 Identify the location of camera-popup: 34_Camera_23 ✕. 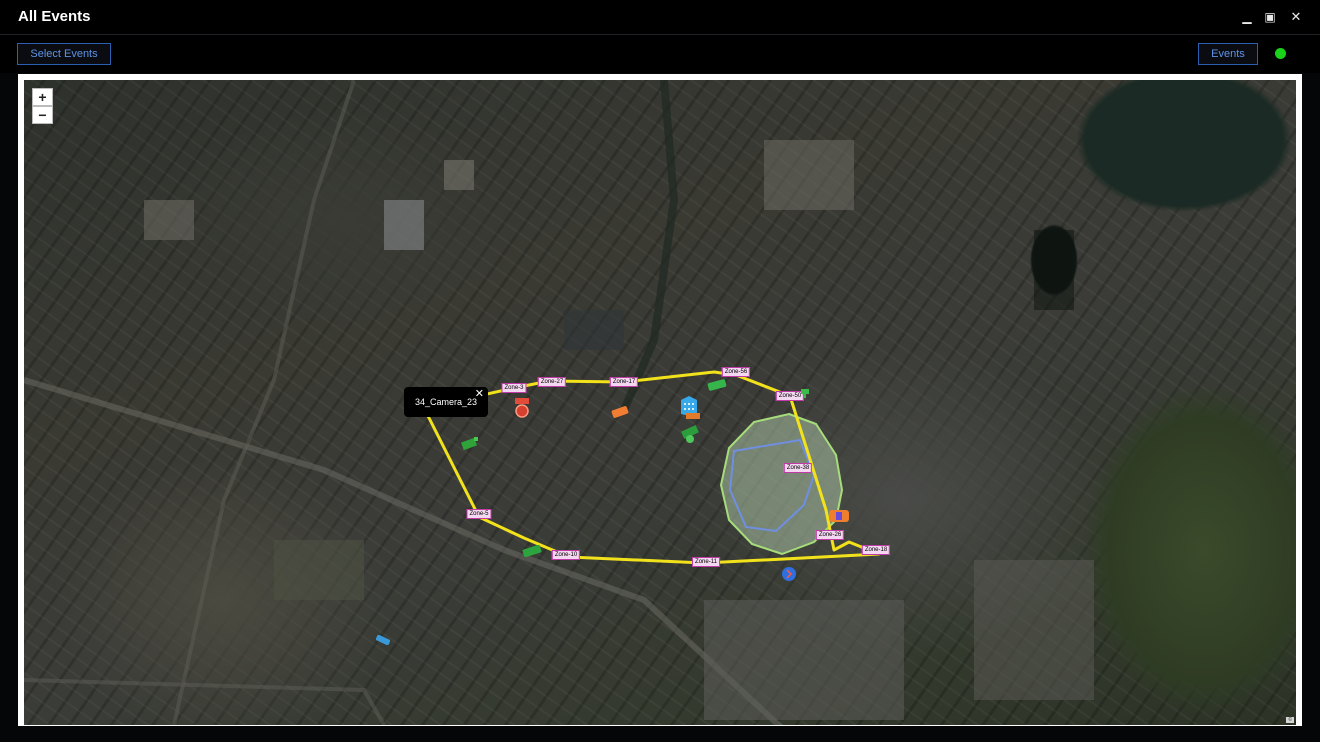
(446, 402).